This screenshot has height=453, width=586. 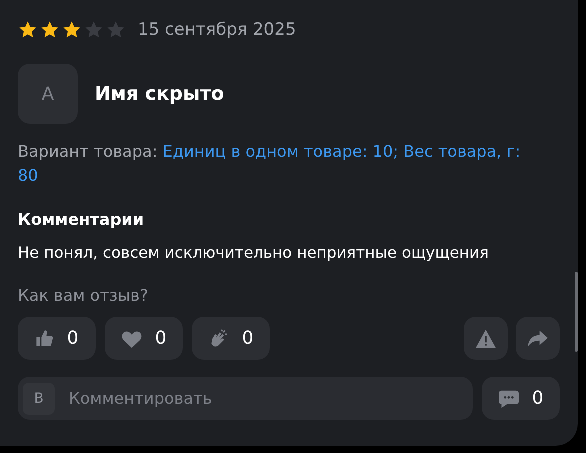 I want to click on feedback-question: Как вам отзыв?, so click(x=84, y=295).